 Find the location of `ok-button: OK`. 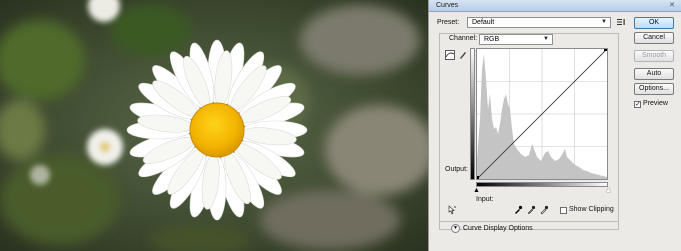

ok-button: OK is located at coordinates (654, 23).